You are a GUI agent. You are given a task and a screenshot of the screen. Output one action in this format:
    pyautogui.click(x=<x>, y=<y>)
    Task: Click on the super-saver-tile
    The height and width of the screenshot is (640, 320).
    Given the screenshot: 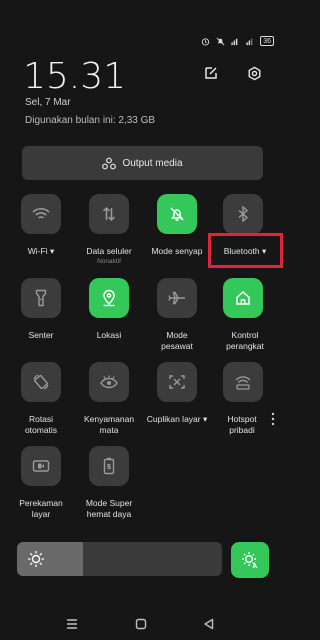 What is the action you would take?
    pyautogui.click(x=109, y=466)
    